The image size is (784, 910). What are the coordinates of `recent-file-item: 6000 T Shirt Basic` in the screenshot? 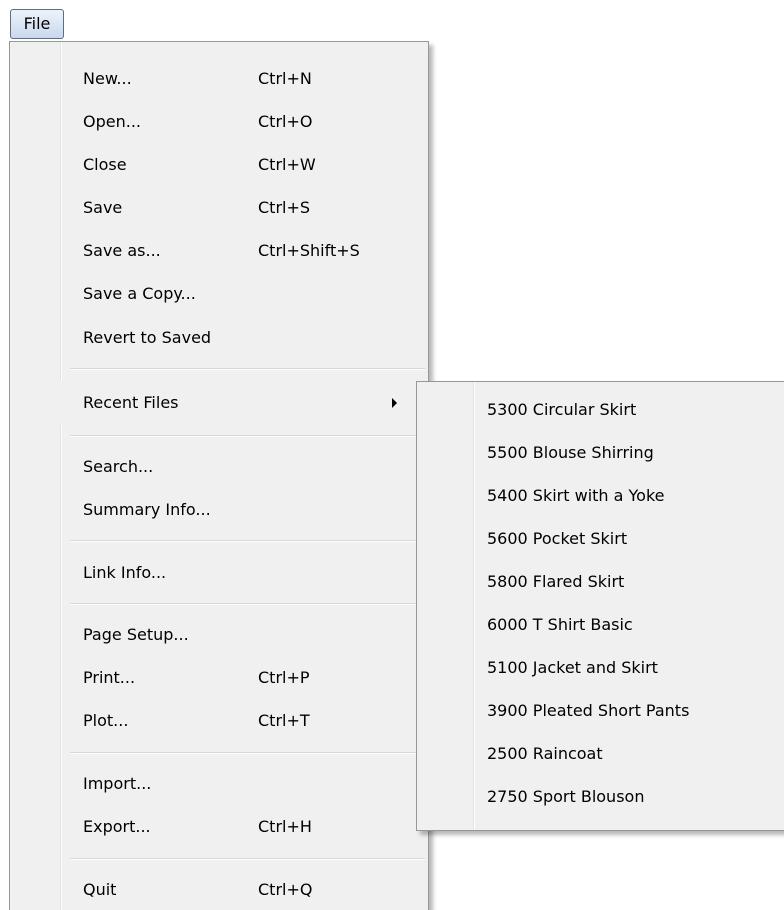 It's located at (601, 625).